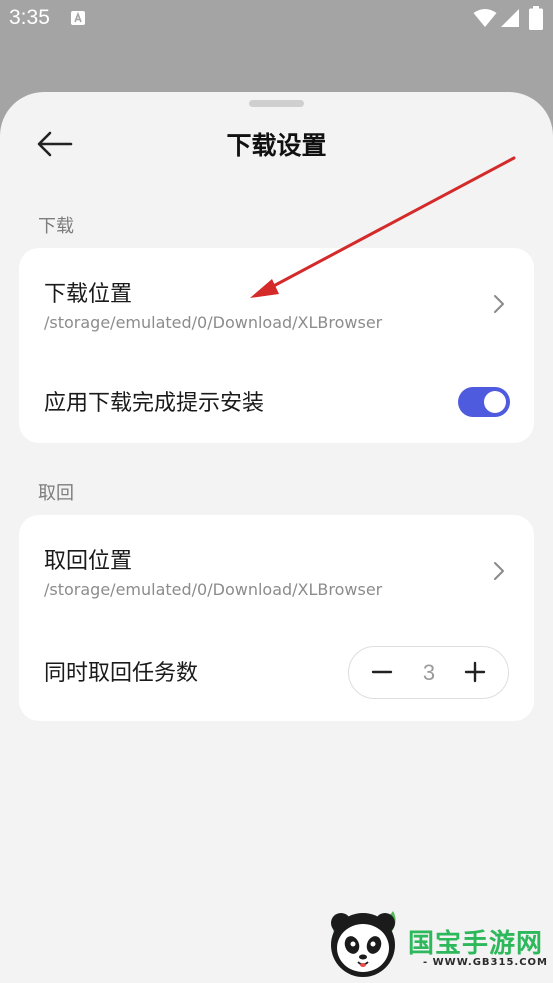 The height and width of the screenshot is (983, 553). Describe the element at coordinates (276, 674) in the screenshot. I see `concurrent-tasks-row: 同时取回任务数 3` at that location.